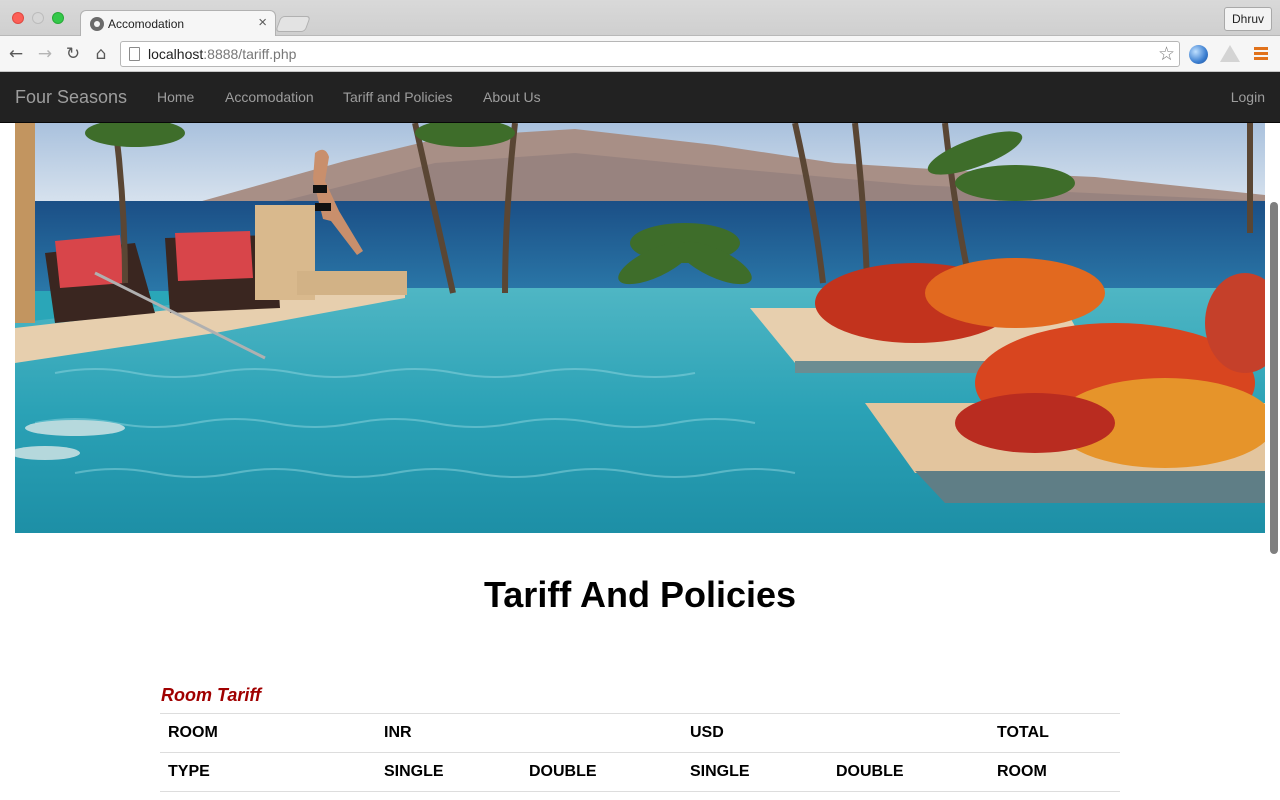 The height and width of the screenshot is (800, 1280). Describe the element at coordinates (640, 18) in the screenshot. I see `browser-titlebar: Accomodation × Dhruv` at that location.